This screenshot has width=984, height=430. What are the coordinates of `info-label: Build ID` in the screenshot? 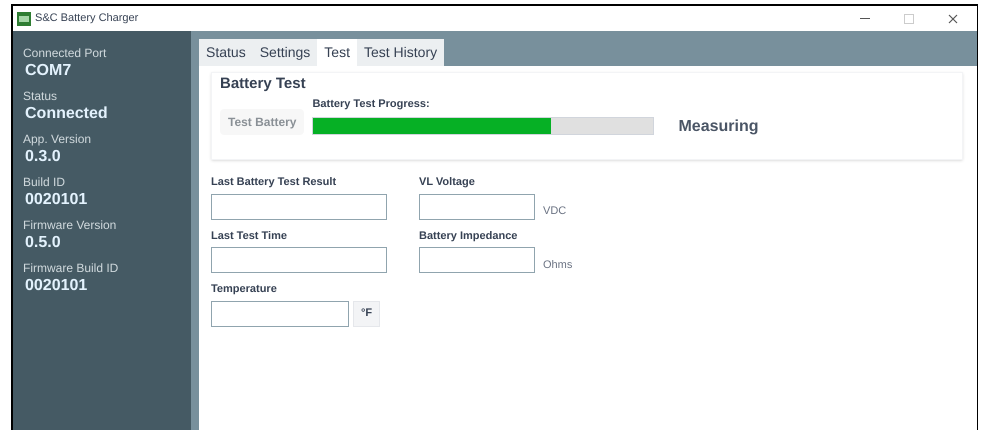 It's located at (44, 182).